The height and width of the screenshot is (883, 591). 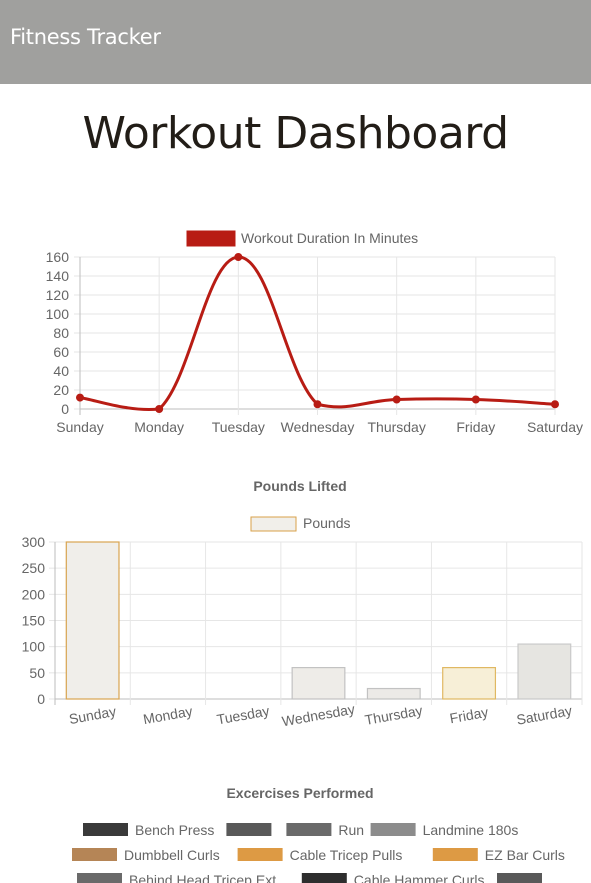 I want to click on legend-label-exercise: EZ Bar Curls, so click(x=525, y=855).